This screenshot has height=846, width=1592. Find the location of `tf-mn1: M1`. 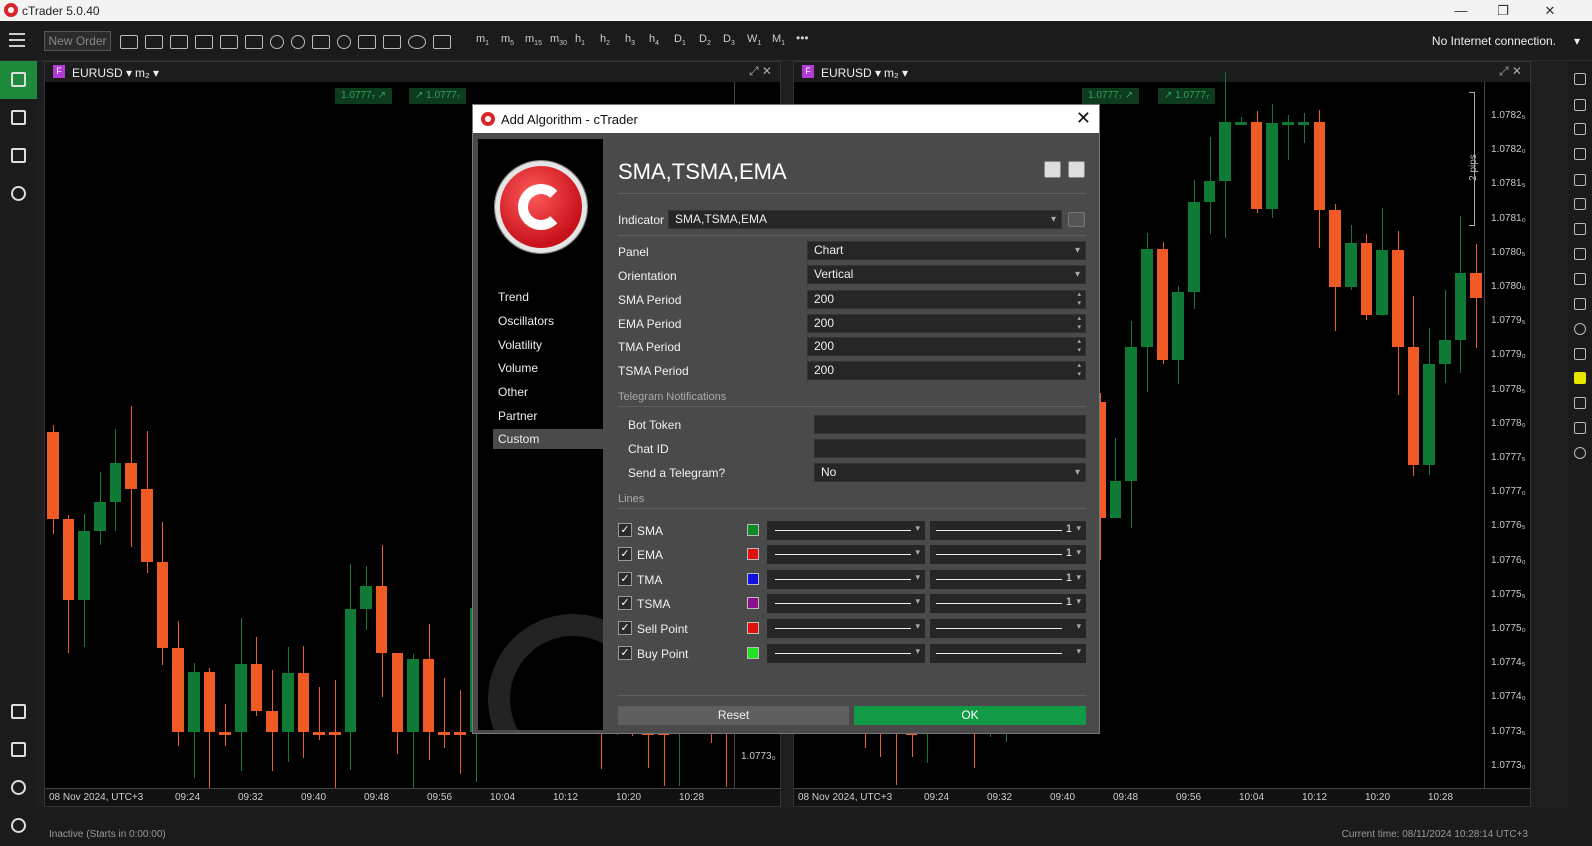

tf-mn1: M1 is located at coordinates (778, 40).